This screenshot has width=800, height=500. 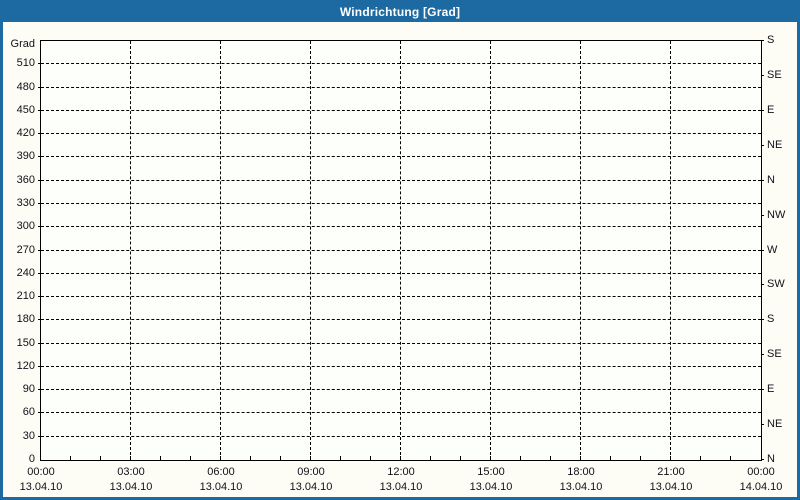 What do you see at coordinates (22, 44) in the screenshot?
I see `y-axis-title: Grad` at bounding box center [22, 44].